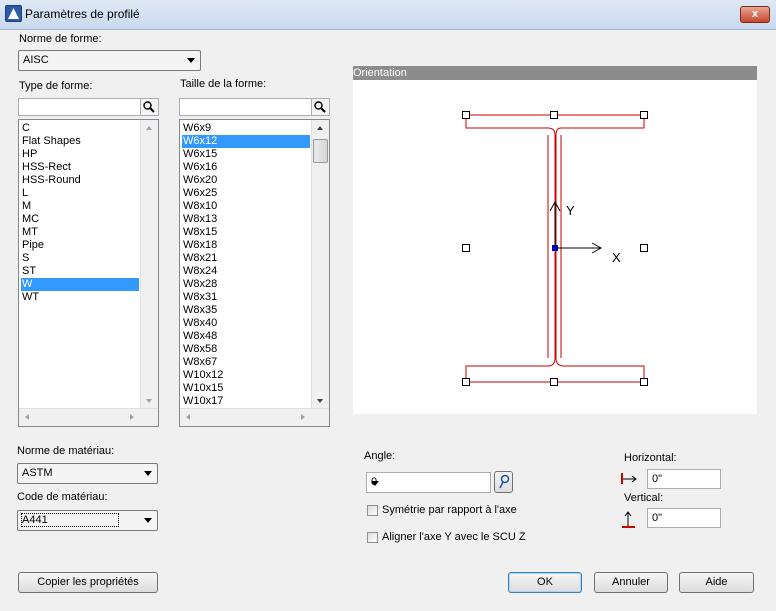 The height and width of the screenshot is (611, 776). Describe the element at coordinates (80, 232) in the screenshot. I see `list-item: MT` at that location.